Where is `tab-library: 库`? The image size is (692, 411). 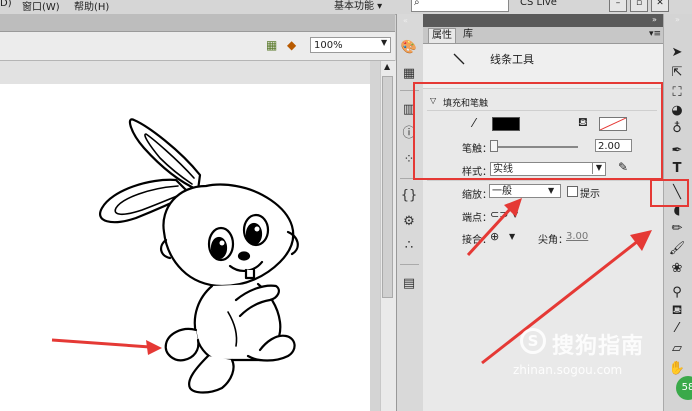
tab-library: 库 is located at coordinates (468, 35).